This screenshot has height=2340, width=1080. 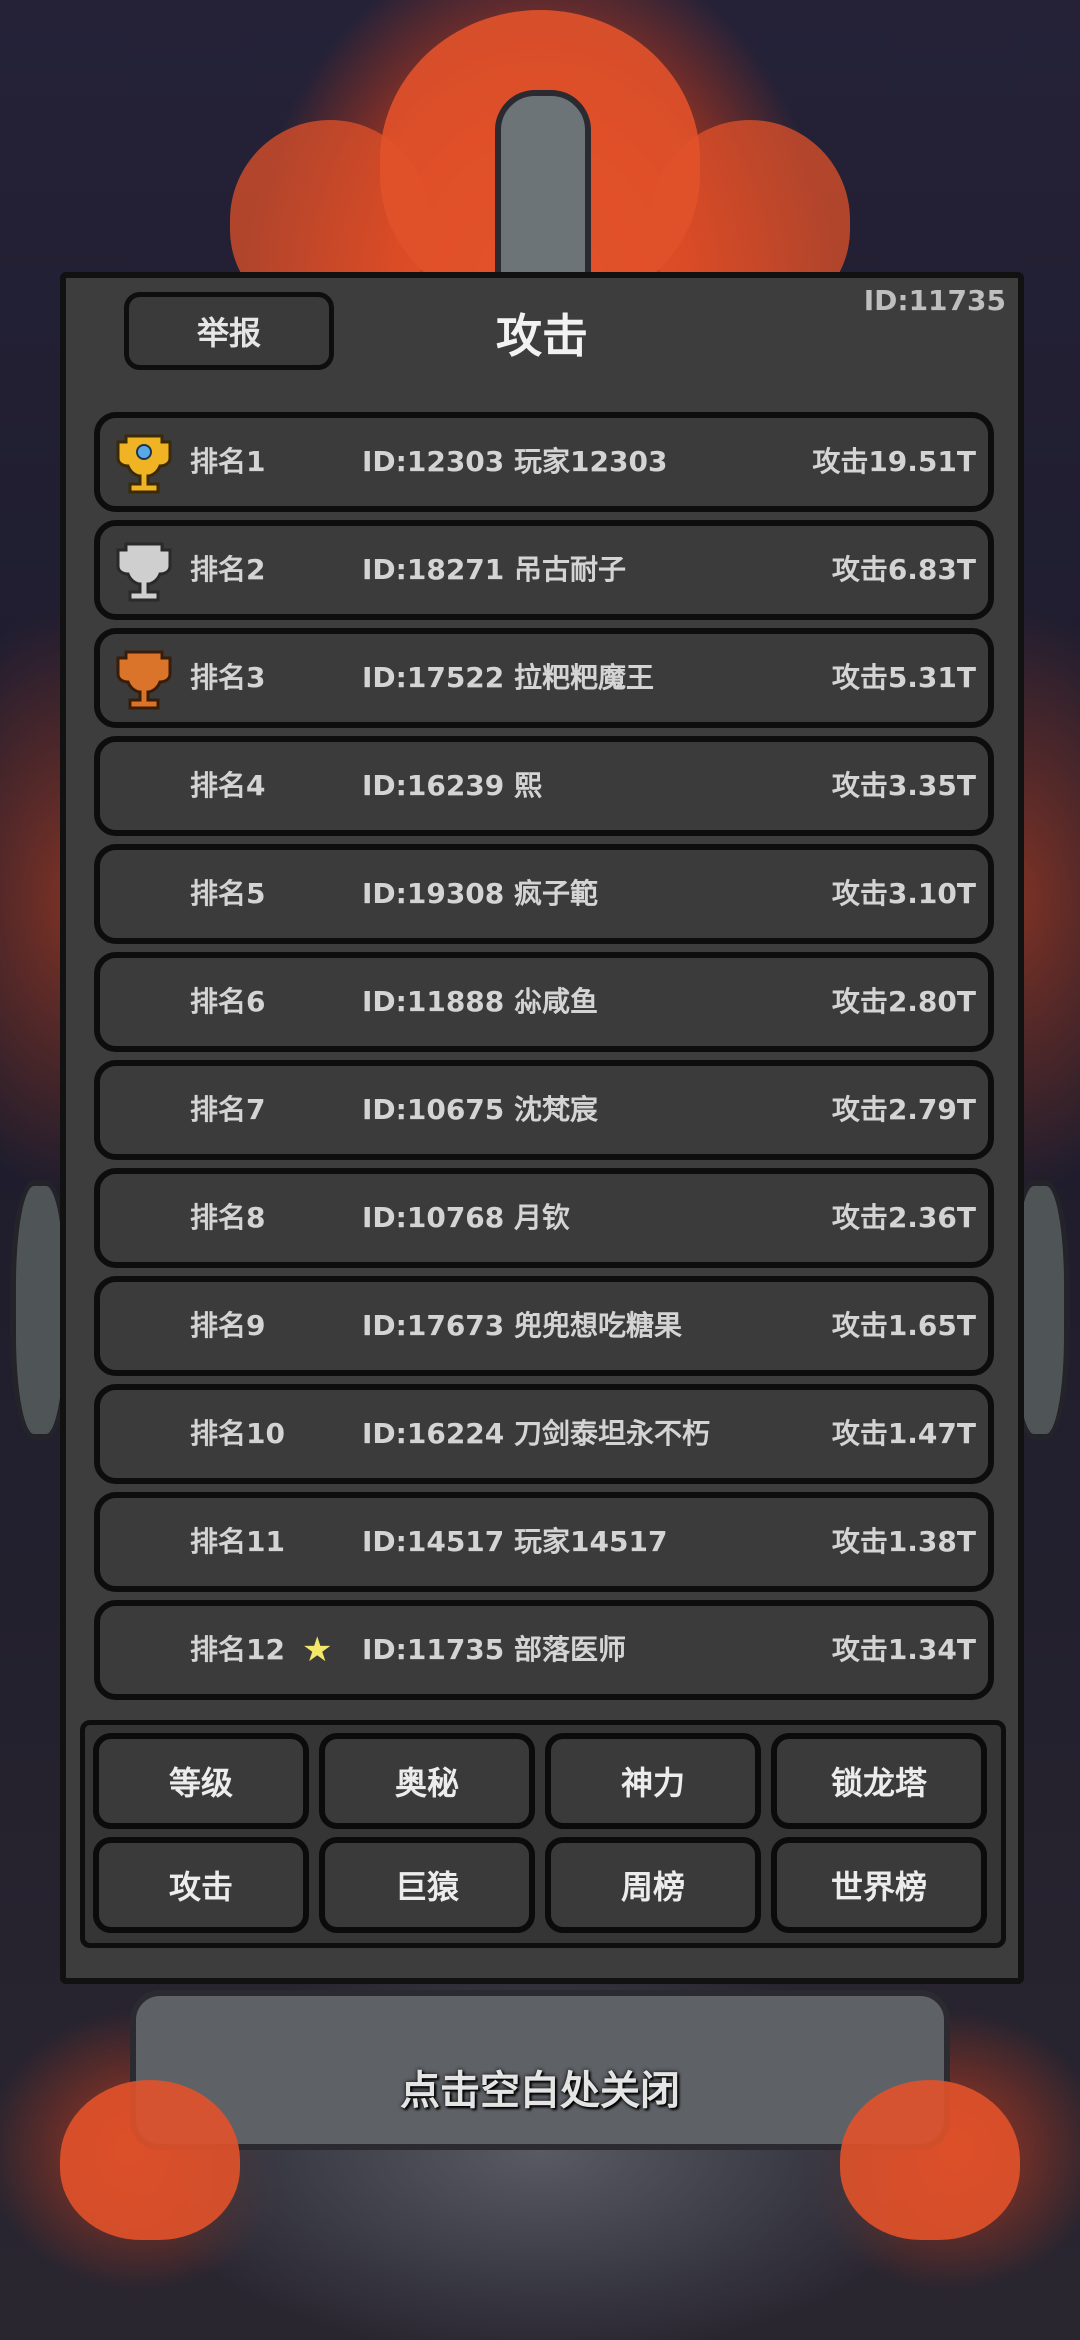 I want to click on ranking-row: 排名10 ID:16224 刀剑泰坦永不朽 攻击1.47T, so click(x=544, y=1434).